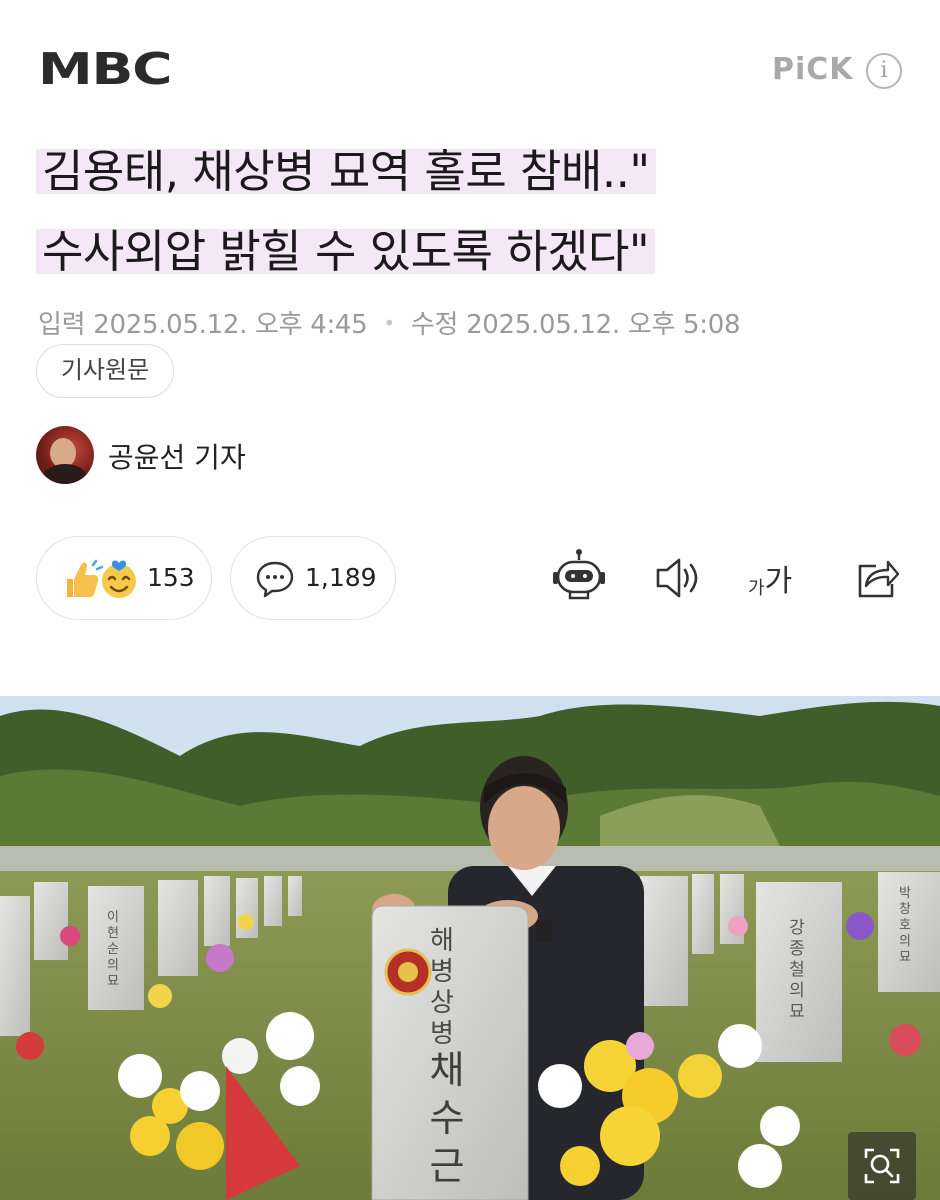 This screenshot has width=940, height=1200. Describe the element at coordinates (447, 1118) in the screenshot. I see `tombstone-name-text: 채수근` at that location.